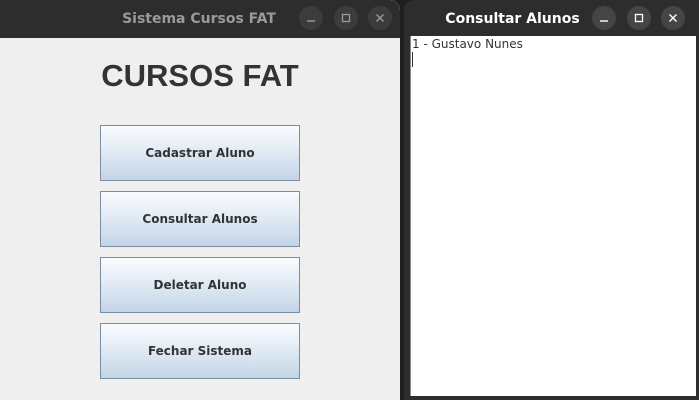 The image size is (699, 400). I want to click on consult-minimize-button, so click(604, 18).